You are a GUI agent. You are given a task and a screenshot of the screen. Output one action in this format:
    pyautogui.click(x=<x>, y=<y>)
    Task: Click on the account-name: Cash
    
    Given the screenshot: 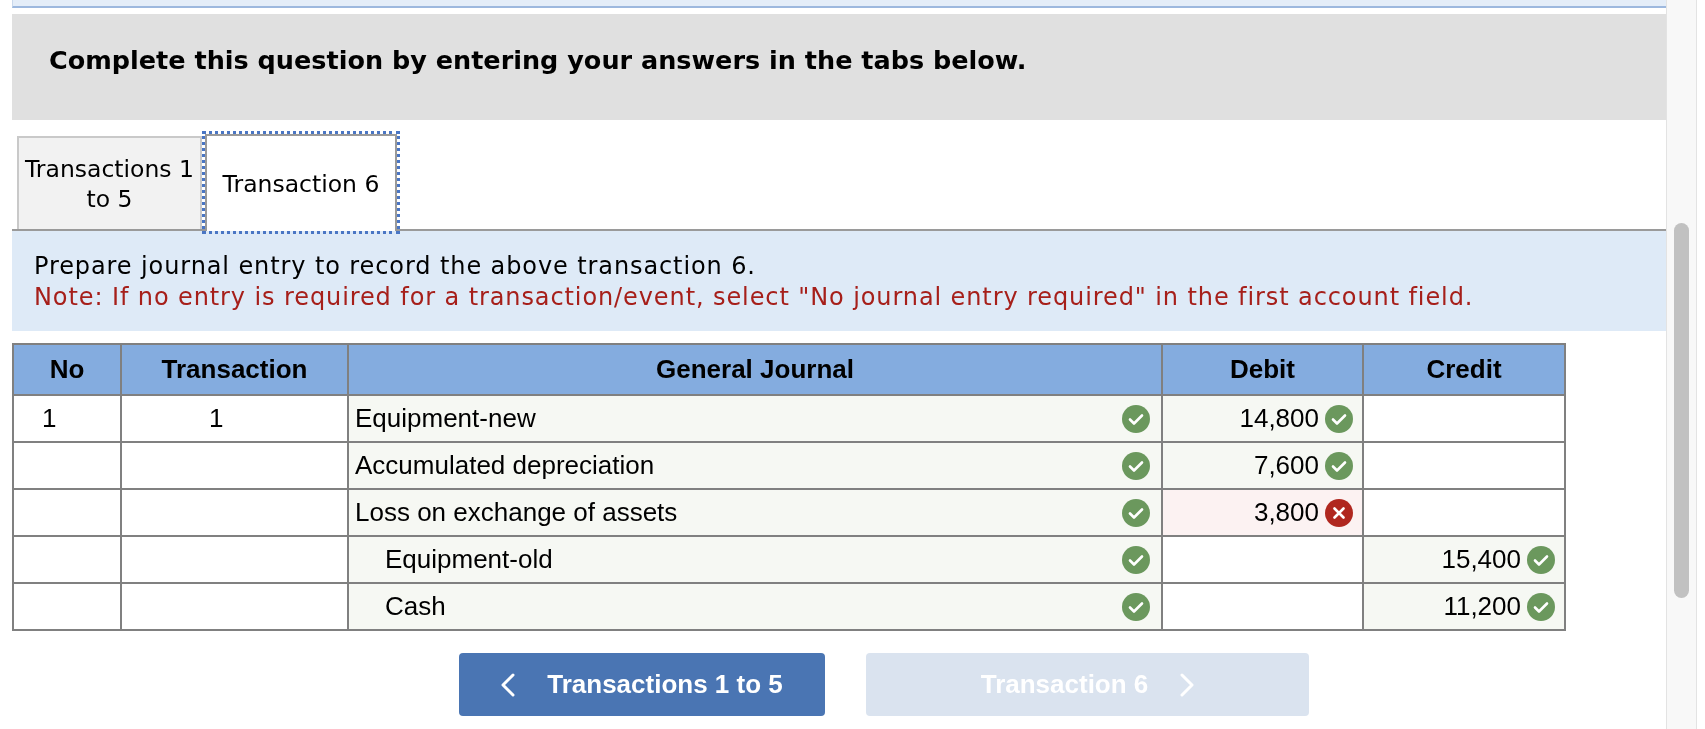 What is the action you would take?
    pyautogui.click(x=415, y=606)
    